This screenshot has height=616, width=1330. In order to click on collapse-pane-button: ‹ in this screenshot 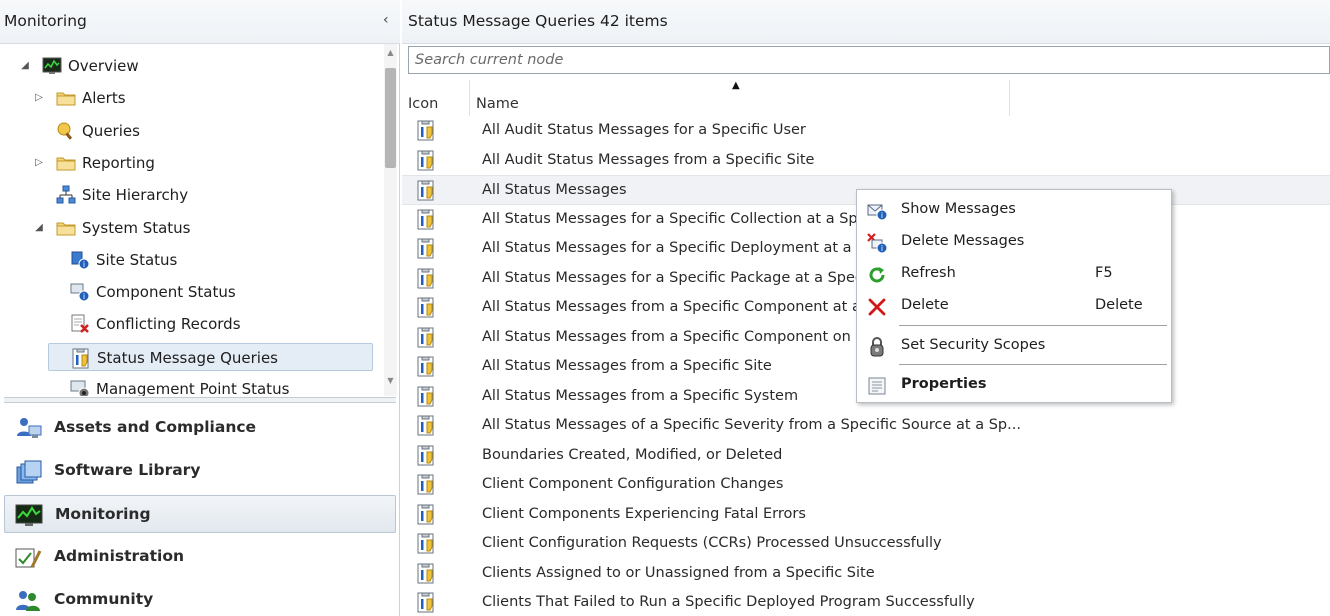, I will do `click(386, 20)`.